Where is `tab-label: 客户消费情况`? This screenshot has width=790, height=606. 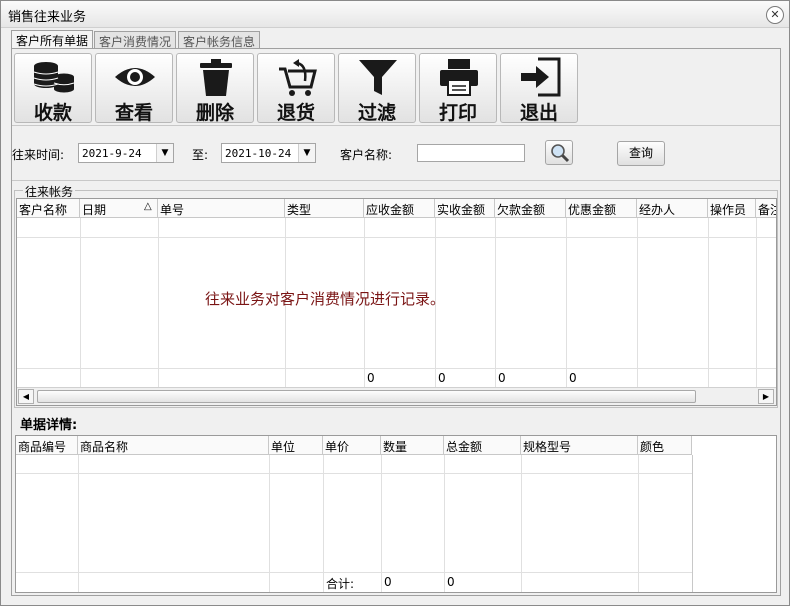 tab-label: 客户消费情况 is located at coordinates (135, 42).